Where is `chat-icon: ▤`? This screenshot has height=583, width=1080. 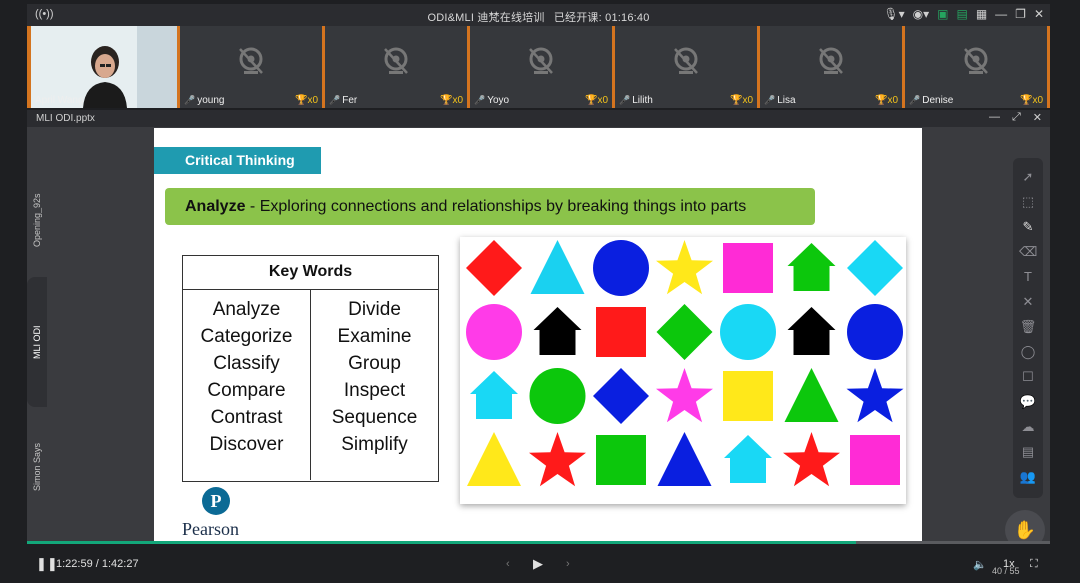
chat-icon: ▤ is located at coordinates (961, 14).